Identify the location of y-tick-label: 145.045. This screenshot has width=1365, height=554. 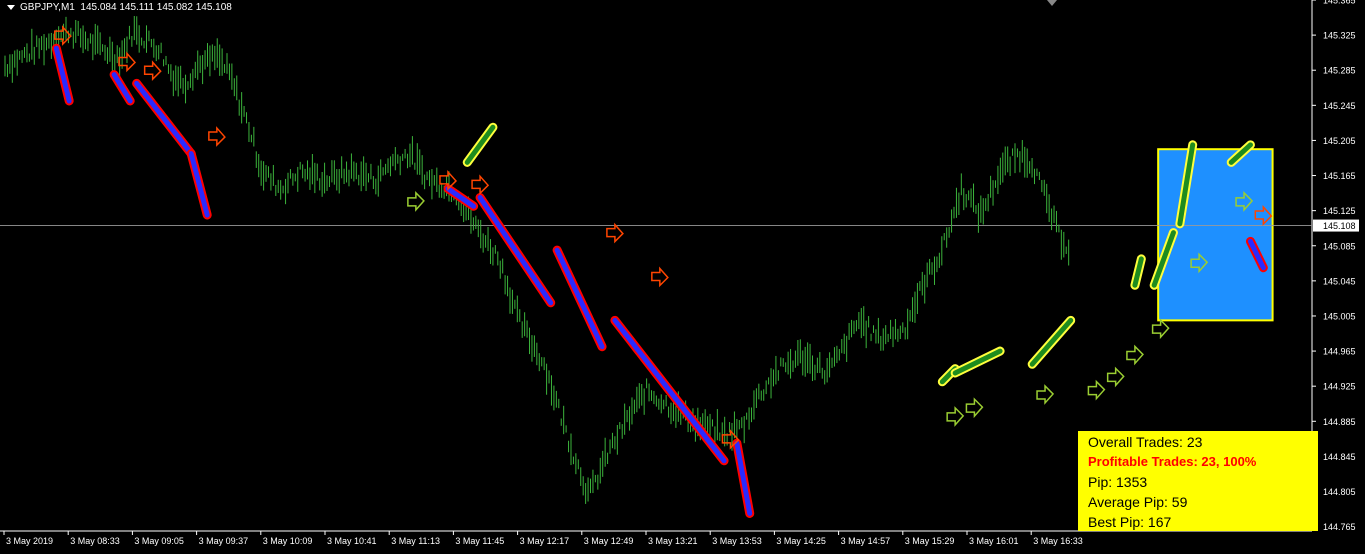
(1339, 281).